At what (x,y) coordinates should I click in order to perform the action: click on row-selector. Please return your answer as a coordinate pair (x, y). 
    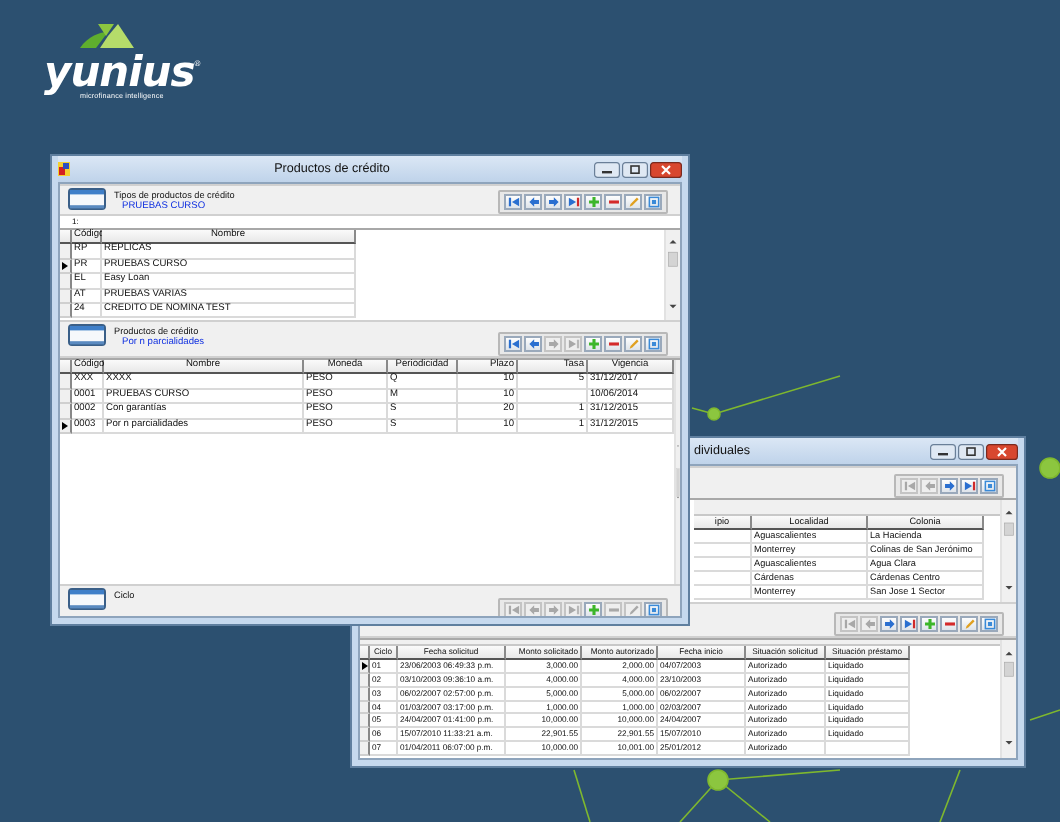
    Looking at the image, I should click on (365, 666).